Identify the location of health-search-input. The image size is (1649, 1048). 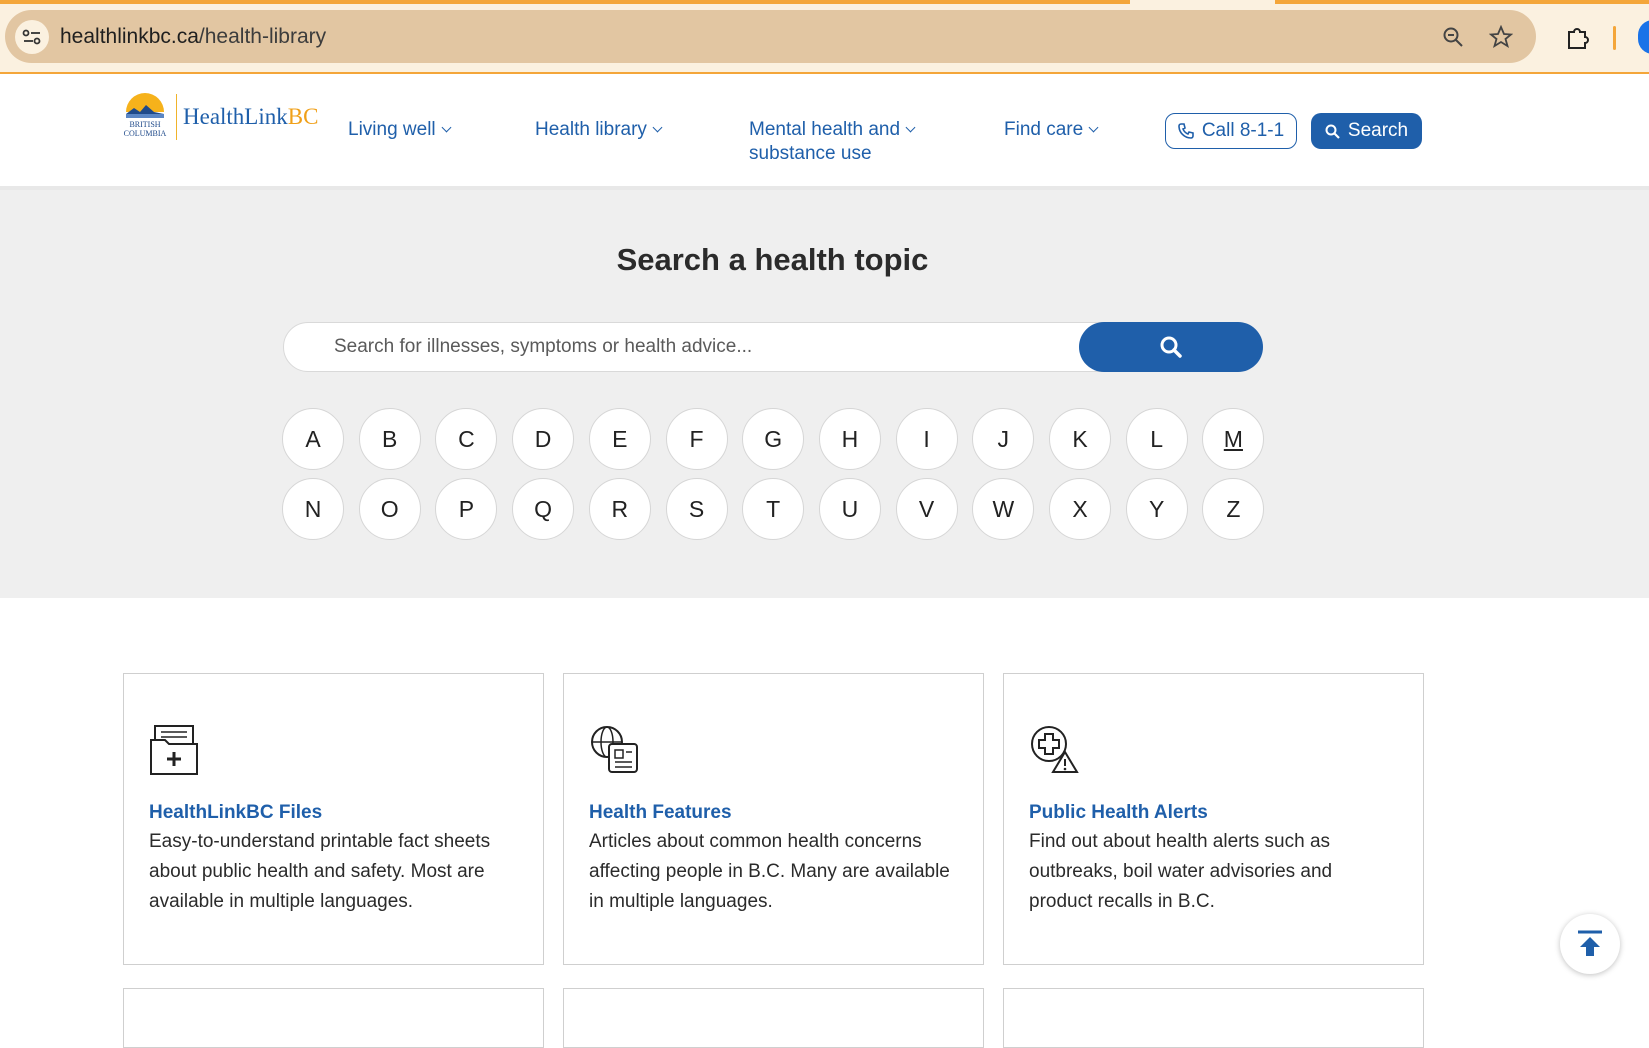
(693, 347).